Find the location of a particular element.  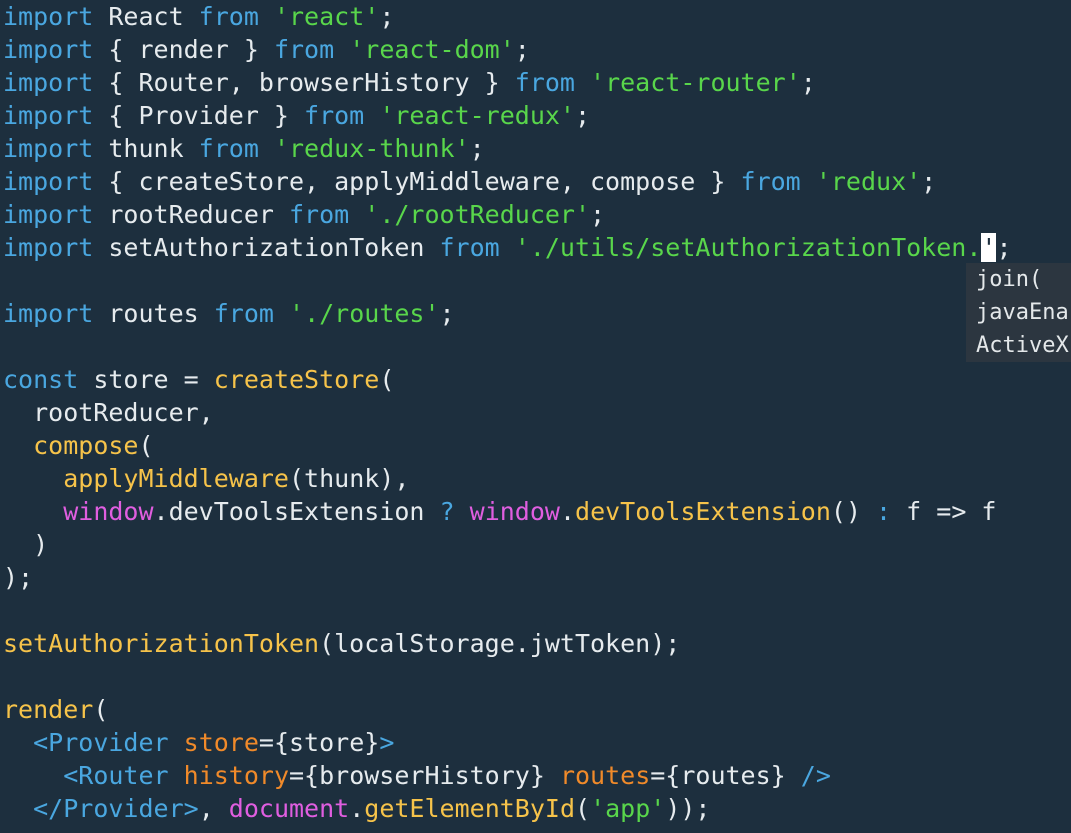

code-token-plain: ={routes} is located at coordinates (725, 775).